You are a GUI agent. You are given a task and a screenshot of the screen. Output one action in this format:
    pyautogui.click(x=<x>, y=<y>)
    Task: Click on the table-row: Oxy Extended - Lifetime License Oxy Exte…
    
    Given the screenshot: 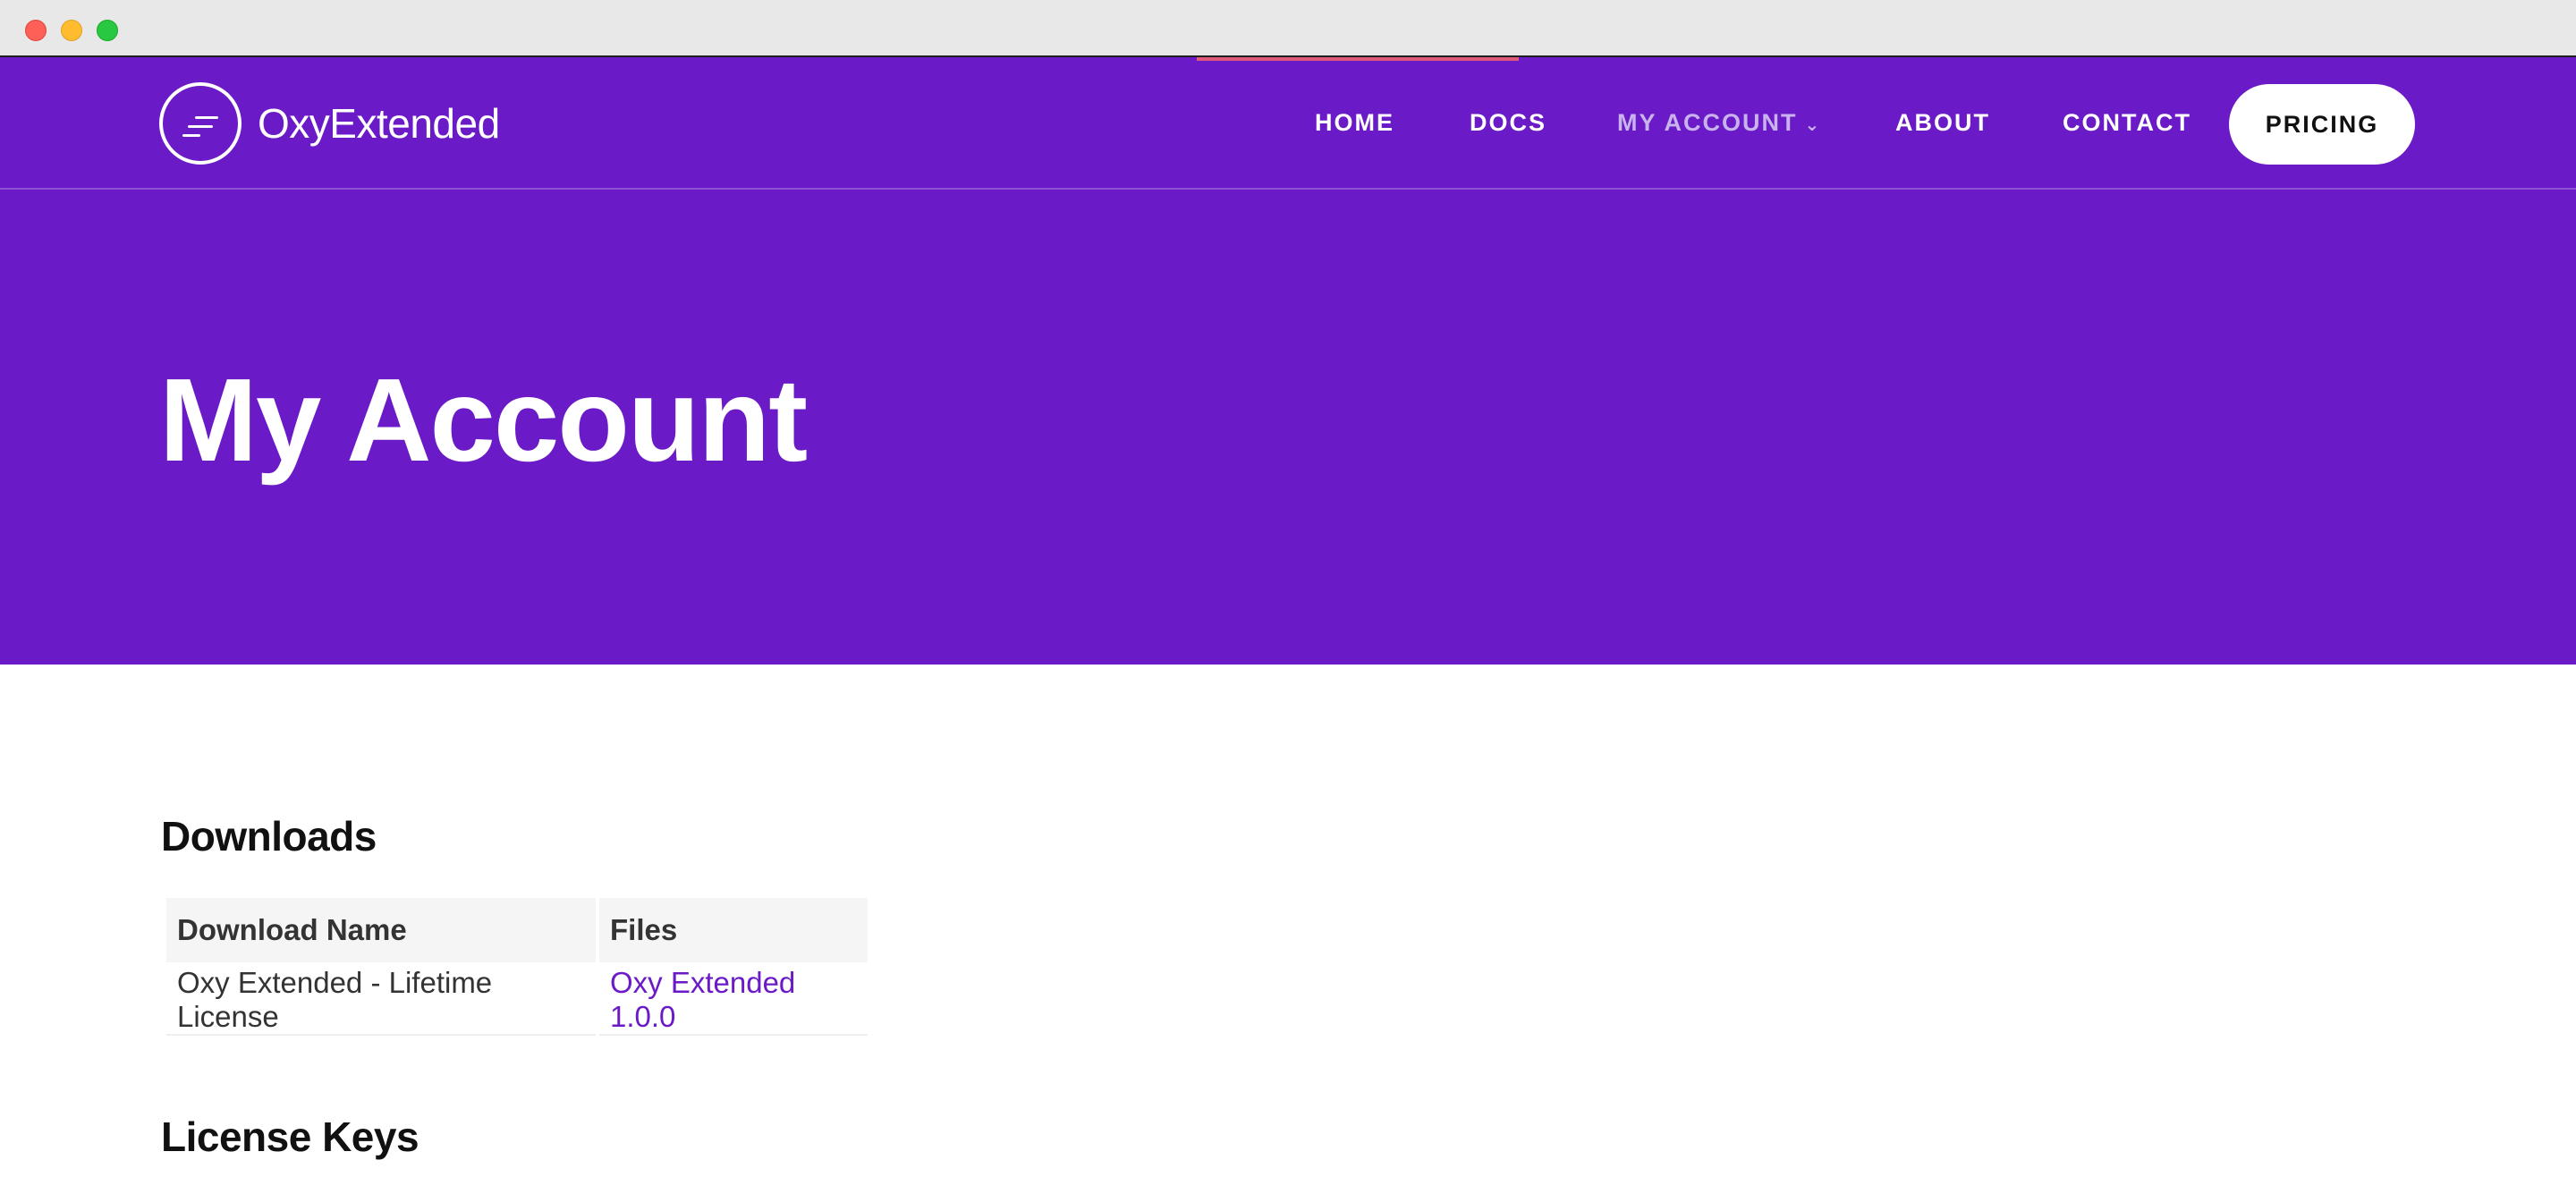 What is the action you would take?
    pyautogui.click(x=517, y=1001)
    